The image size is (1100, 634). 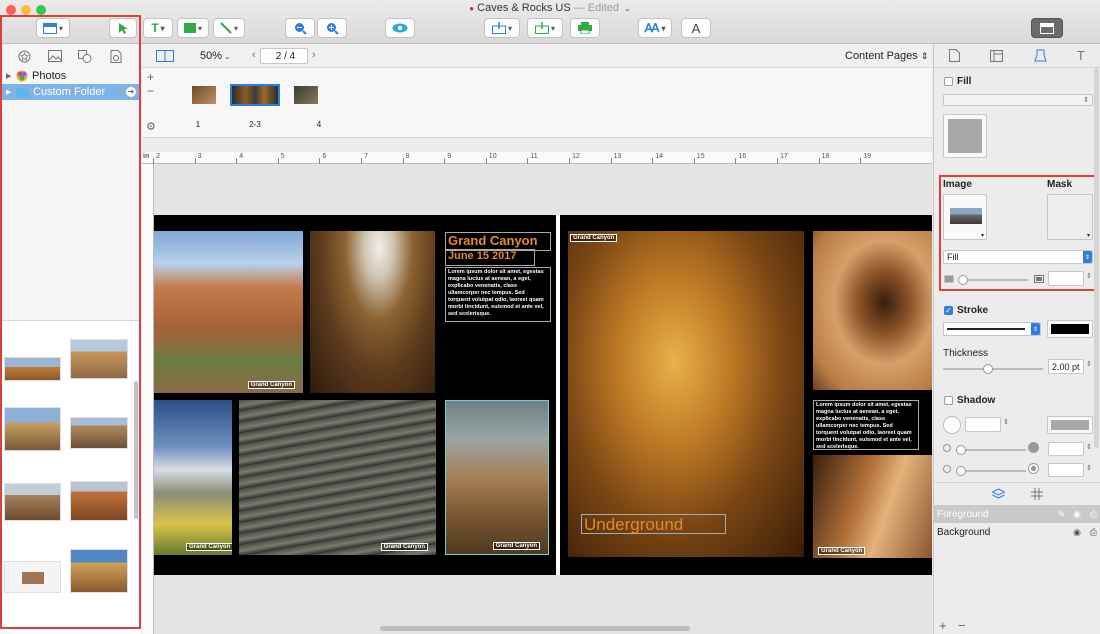 What do you see at coordinates (1066, 278) in the screenshot?
I see `image-scale-field` at bounding box center [1066, 278].